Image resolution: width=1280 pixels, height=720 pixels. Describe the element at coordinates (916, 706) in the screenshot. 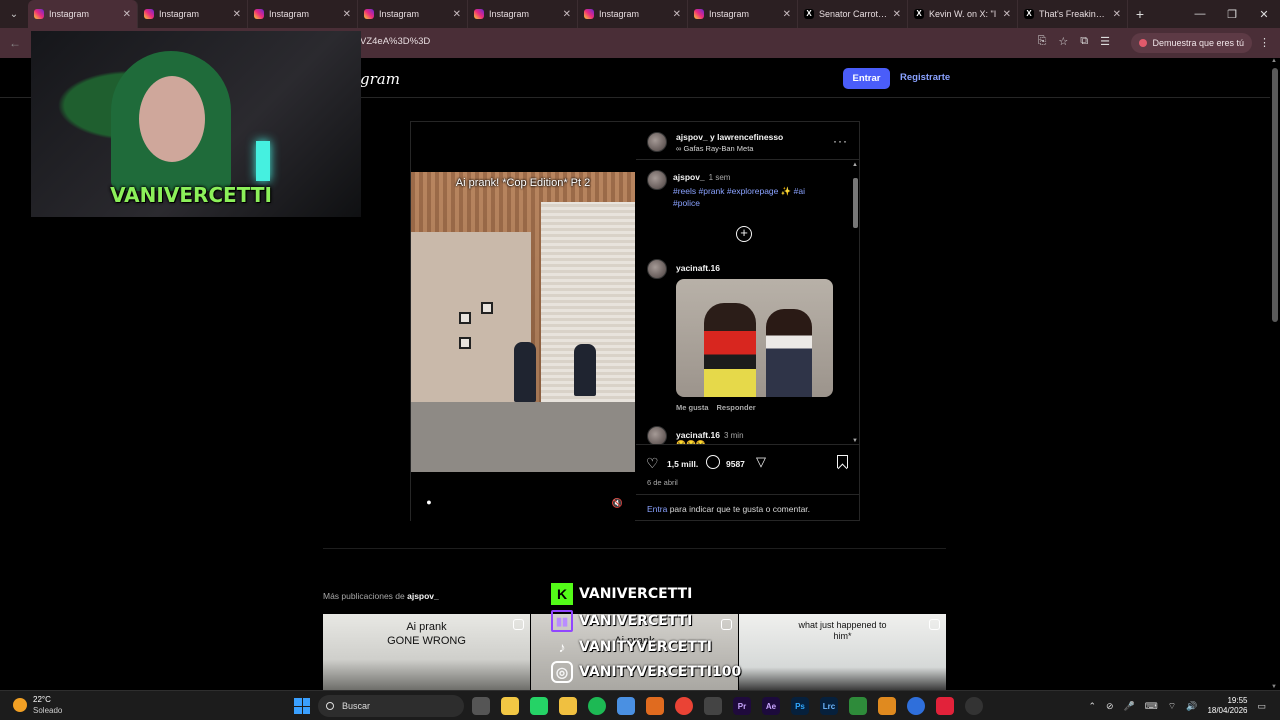

I see `chrome-profile-icon` at that location.